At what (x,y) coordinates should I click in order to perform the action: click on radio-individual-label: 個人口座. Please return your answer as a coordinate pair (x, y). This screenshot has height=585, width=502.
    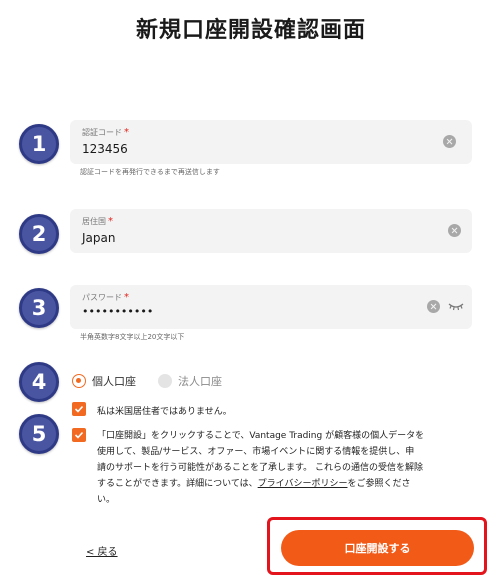
    Looking at the image, I should click on (114, 381).